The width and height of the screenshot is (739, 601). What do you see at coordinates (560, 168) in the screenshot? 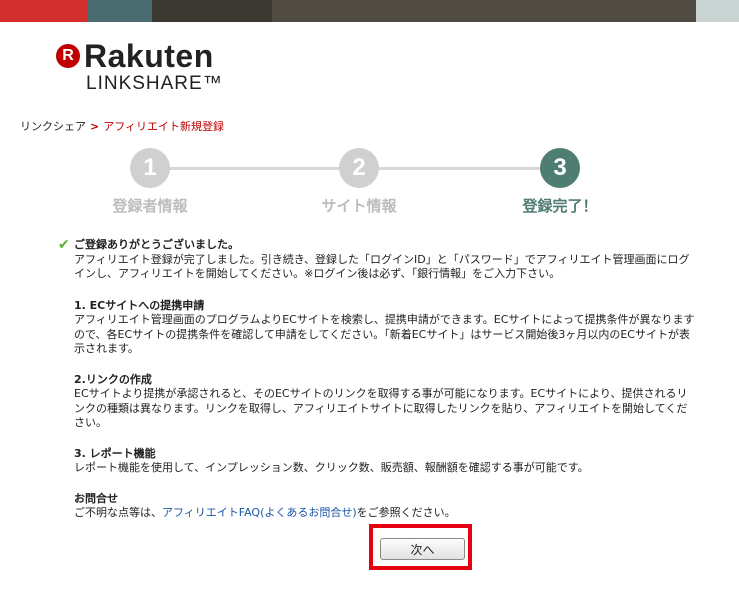
I see `step-number: 3` at bounding box center [560, 168].